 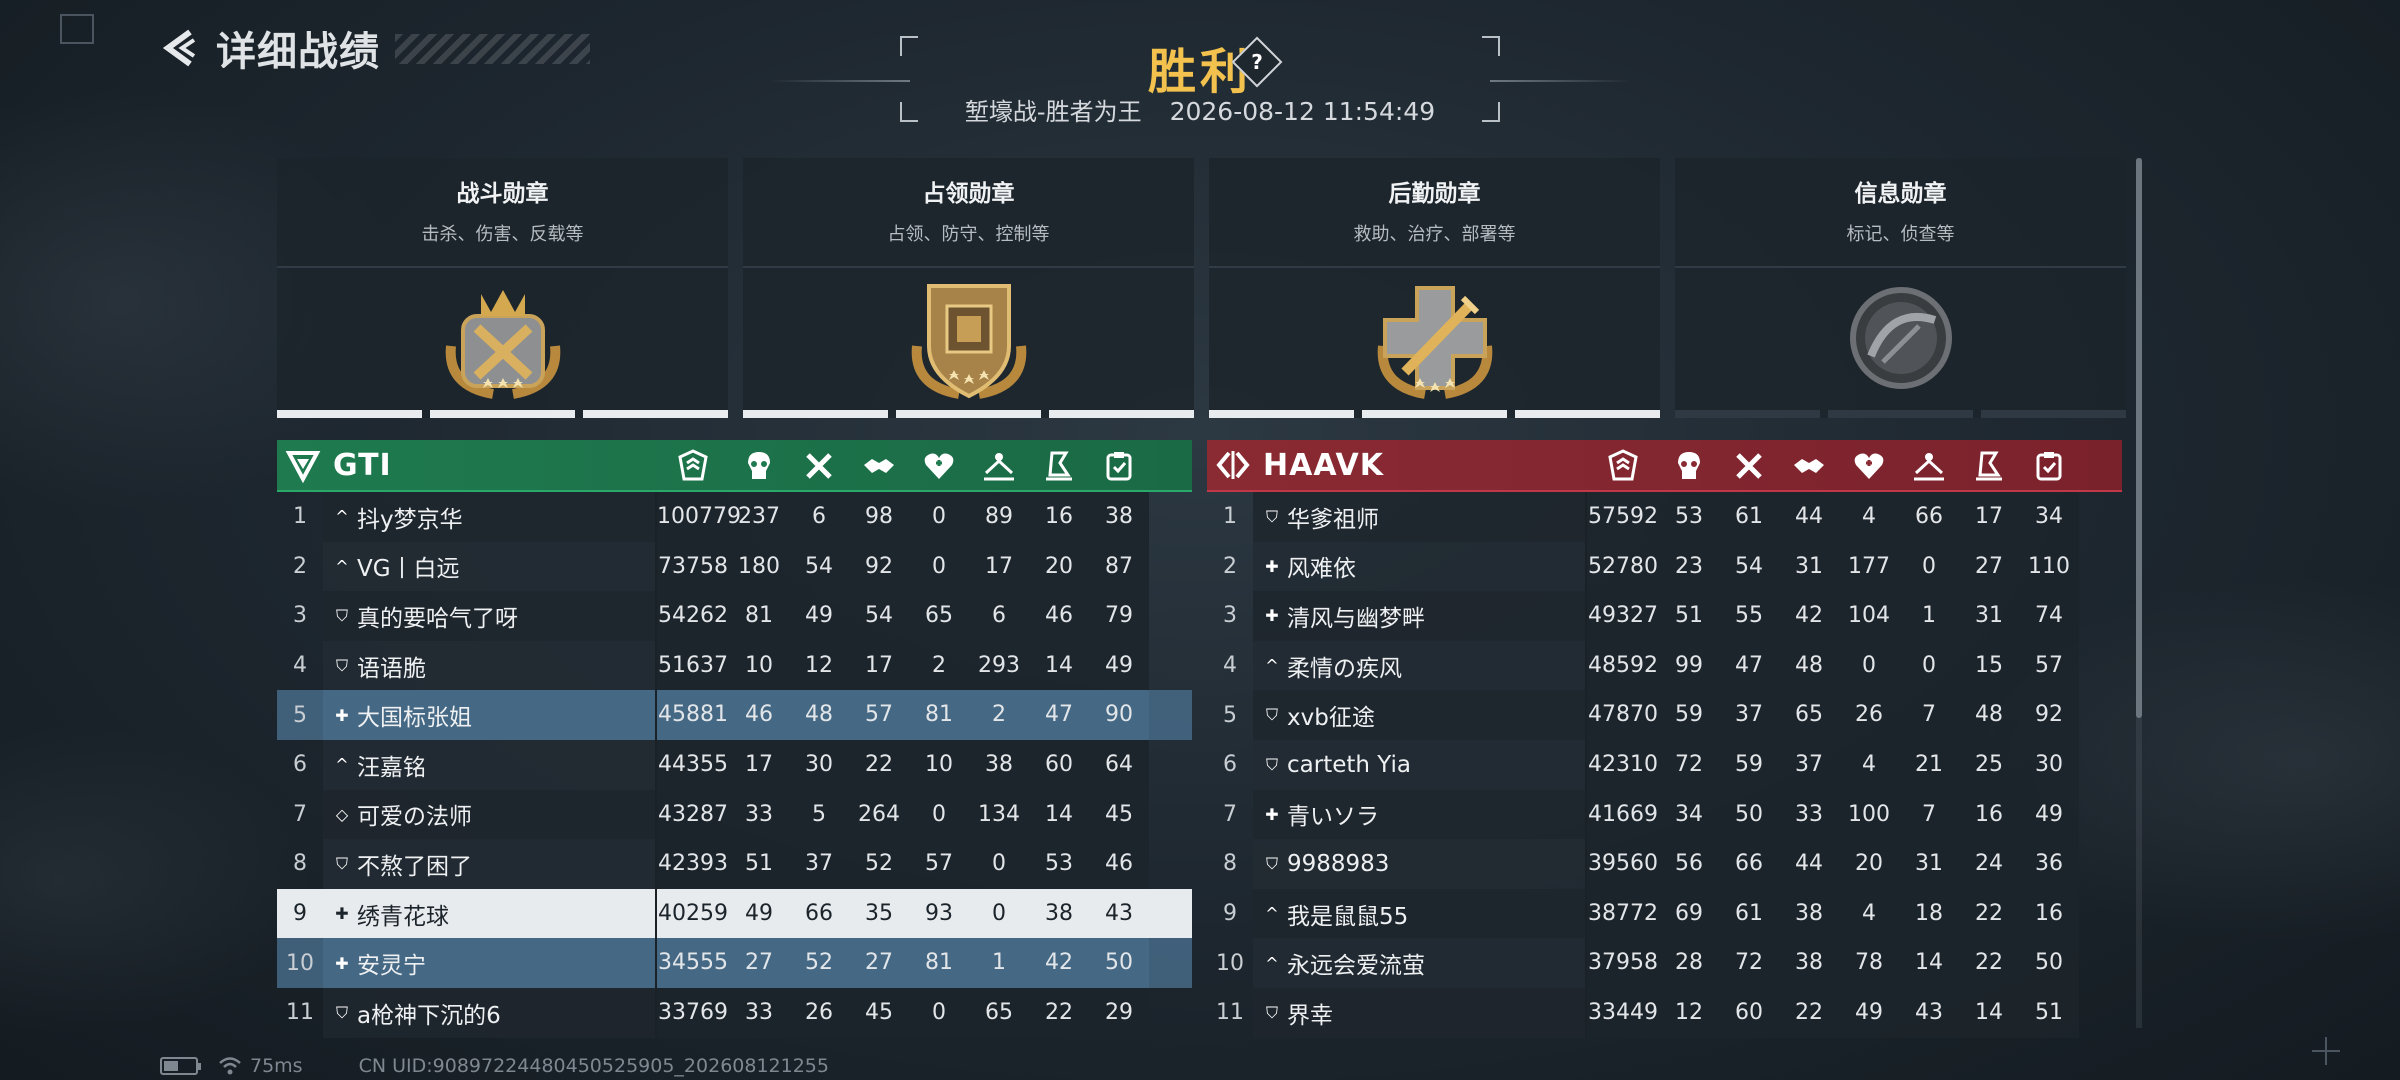 I want to click on match-info: 堑壕战-胜者为王 2026-08-12 11:54:49, so click(x=1200, y=109).